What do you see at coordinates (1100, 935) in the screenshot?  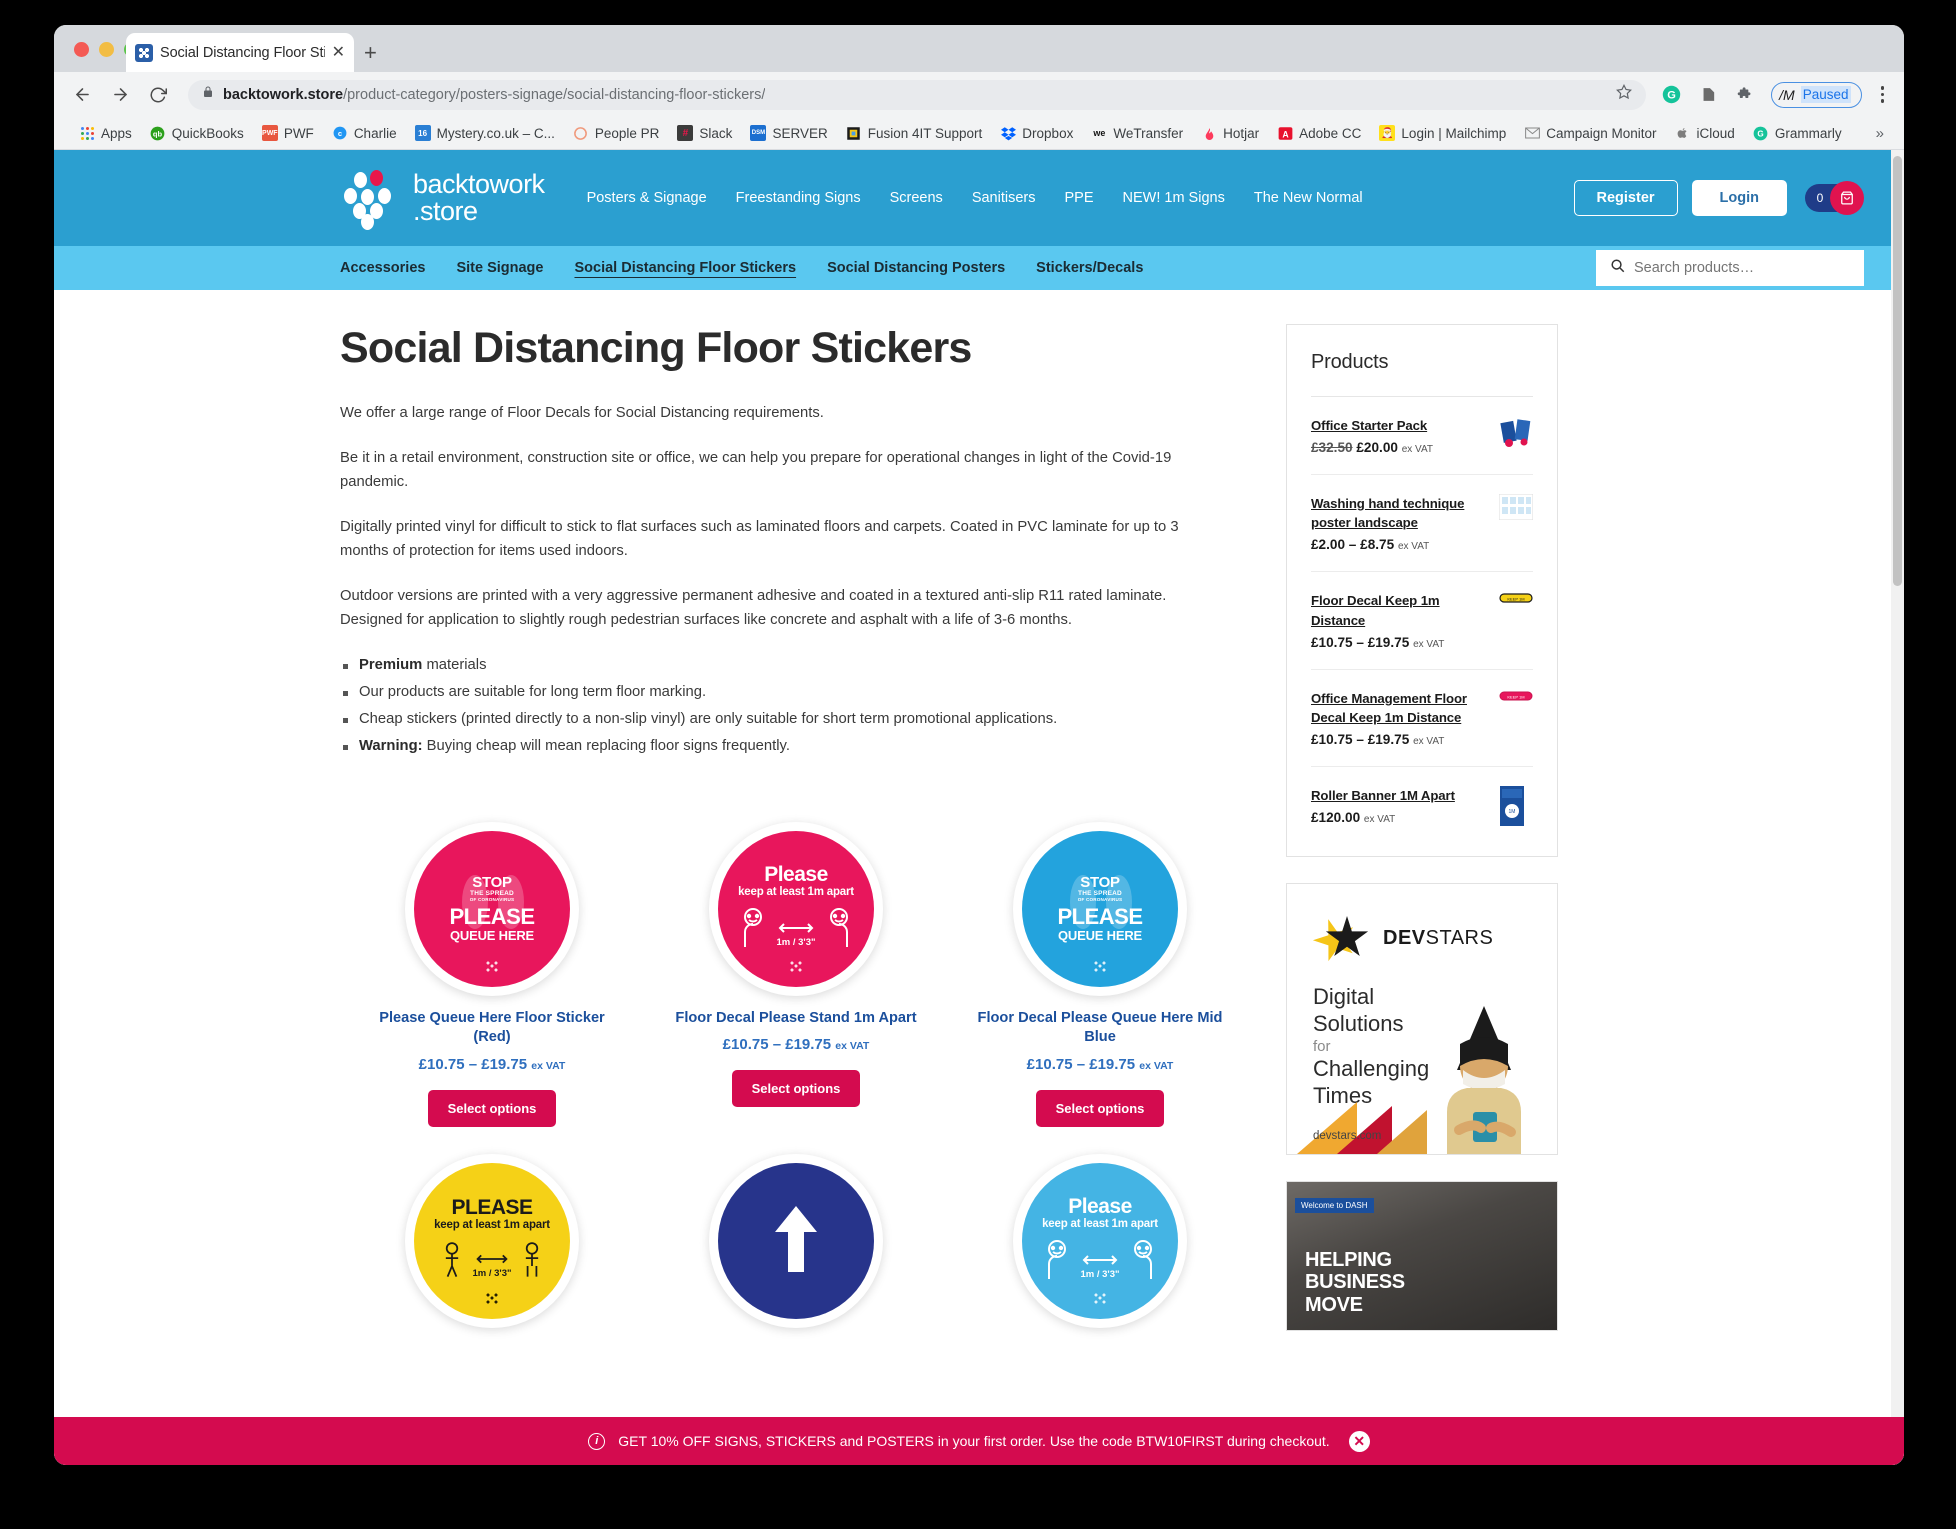 I see `sticker-main-2: QUEUE HERE` at bounding box center [1100, 935].